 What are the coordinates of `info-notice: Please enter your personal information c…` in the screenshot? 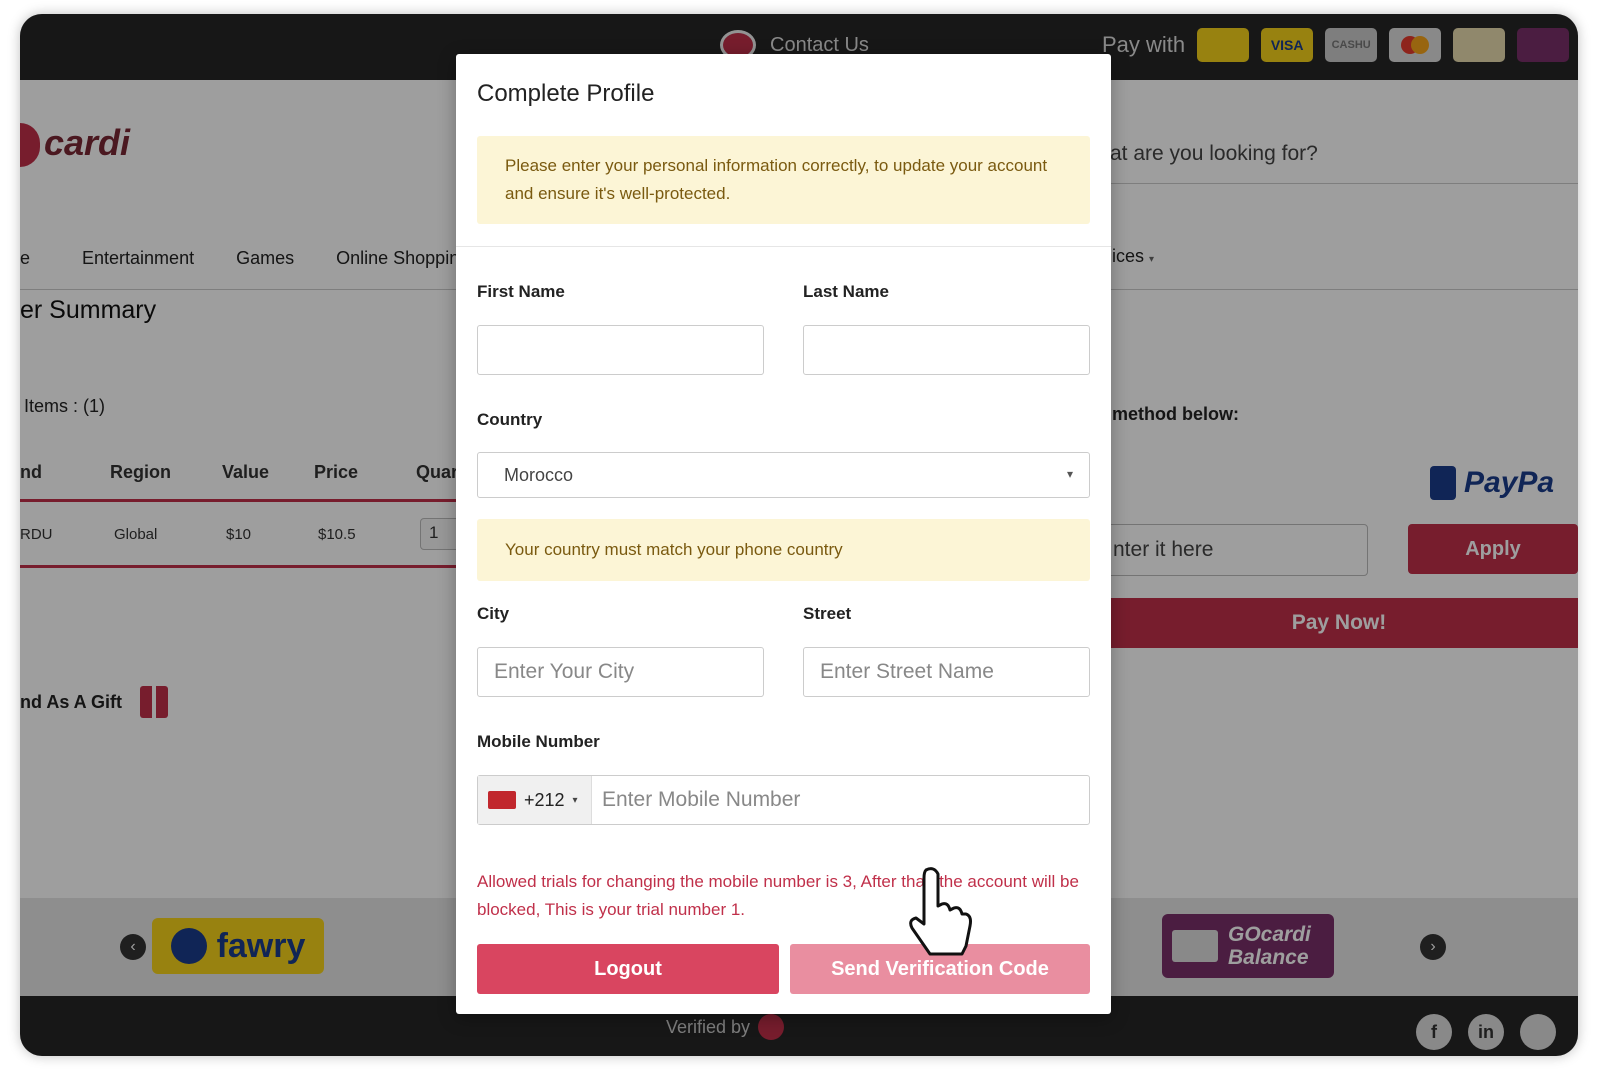 It's located at (783, 180).